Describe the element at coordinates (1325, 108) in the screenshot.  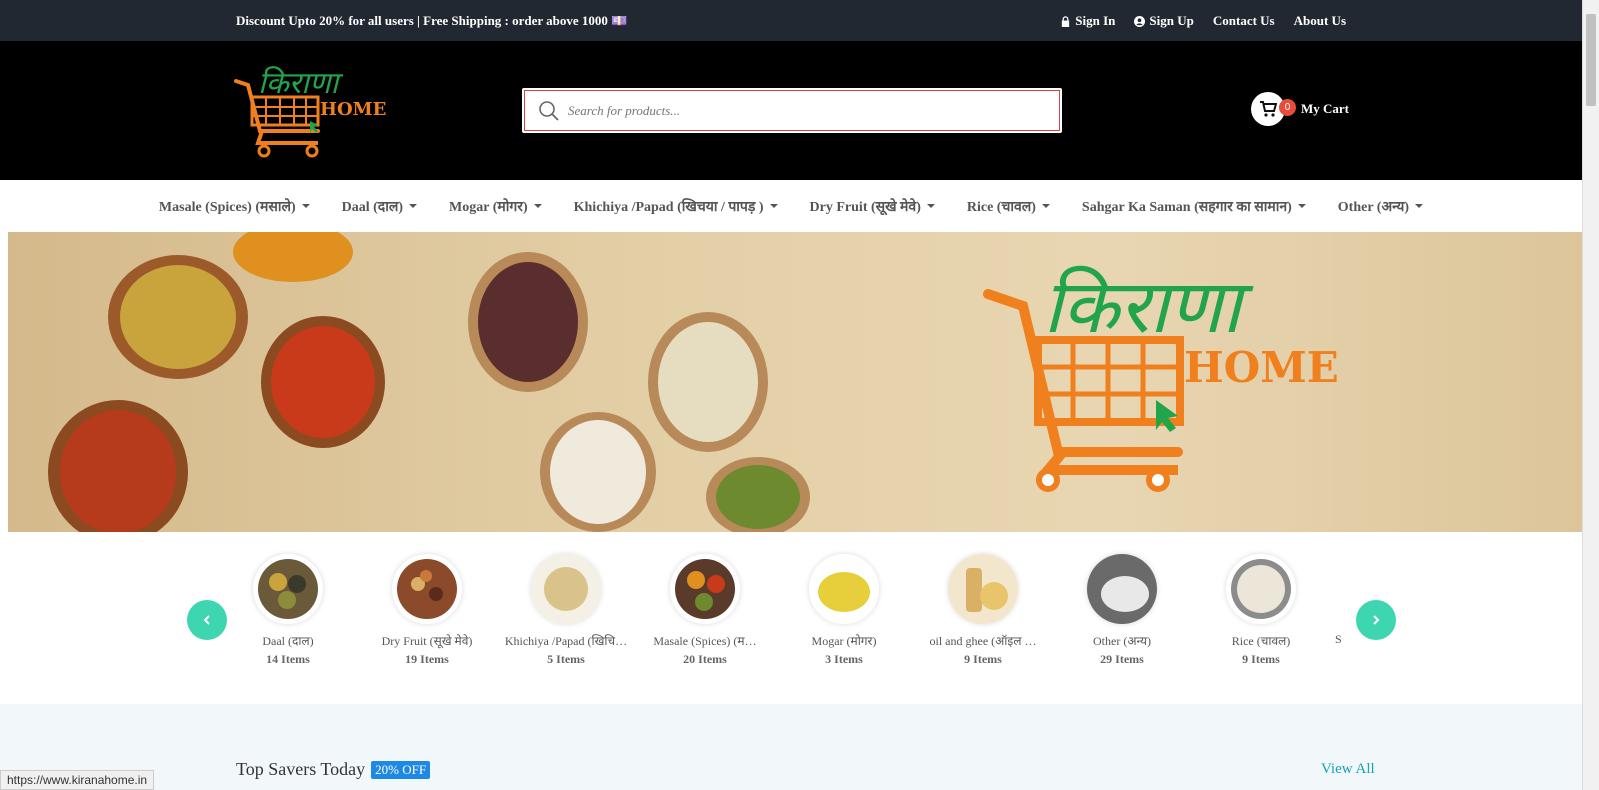
I see `cart-label: My Cart` at that location.